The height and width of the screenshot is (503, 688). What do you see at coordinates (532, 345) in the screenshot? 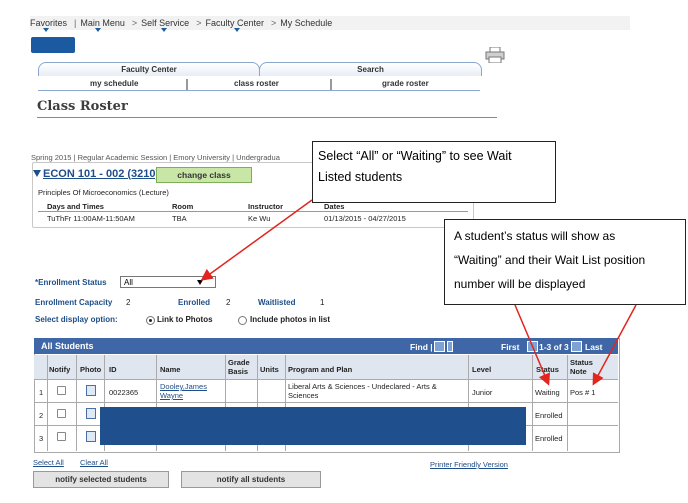
I see `arrow-to-waiting-status` at bounding box center [532, 345].